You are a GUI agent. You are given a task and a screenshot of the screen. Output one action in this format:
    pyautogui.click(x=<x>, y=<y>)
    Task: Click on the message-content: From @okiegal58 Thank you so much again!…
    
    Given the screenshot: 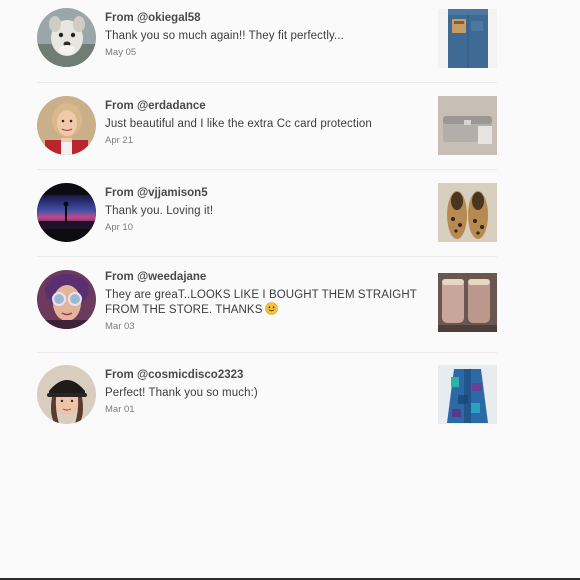 What is the action you would take?
    pyautogui.click(x=265, y=35)
    